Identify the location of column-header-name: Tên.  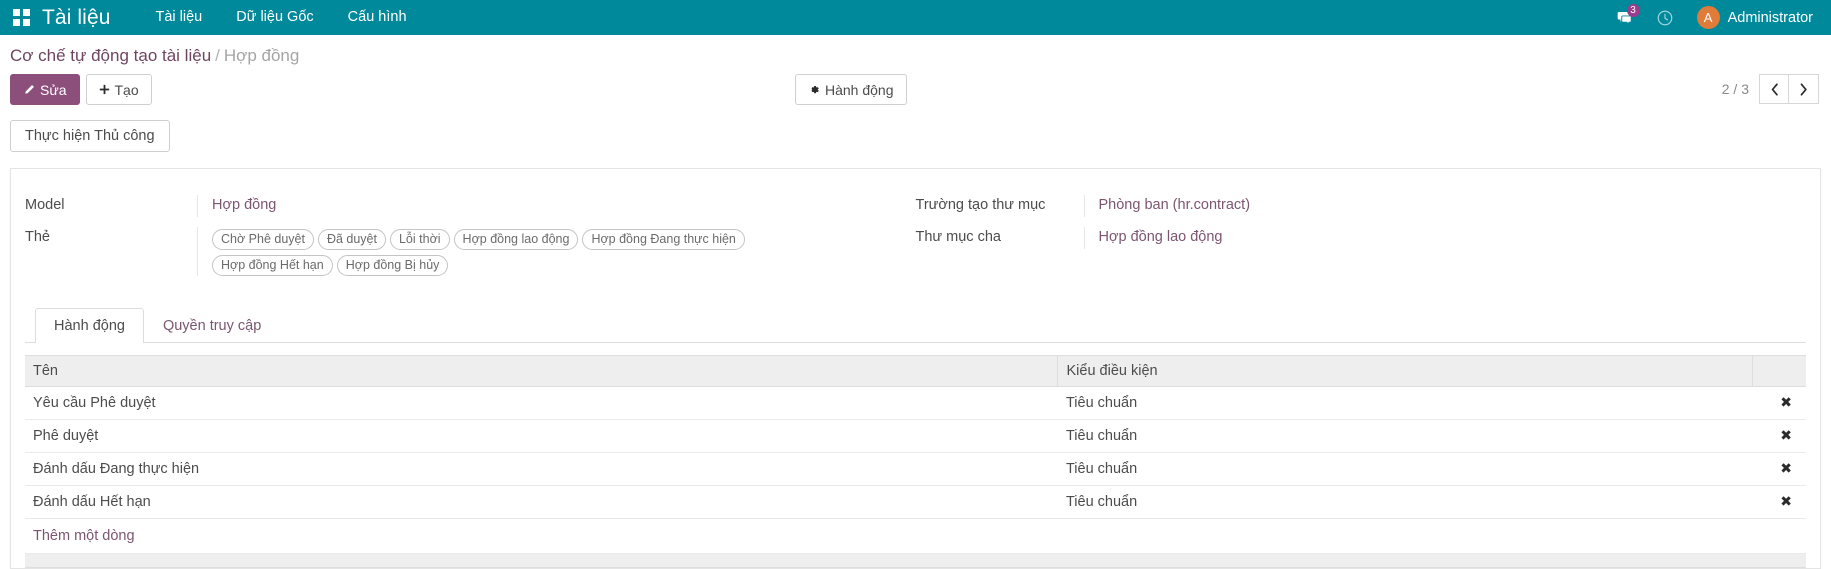
(541, 371).